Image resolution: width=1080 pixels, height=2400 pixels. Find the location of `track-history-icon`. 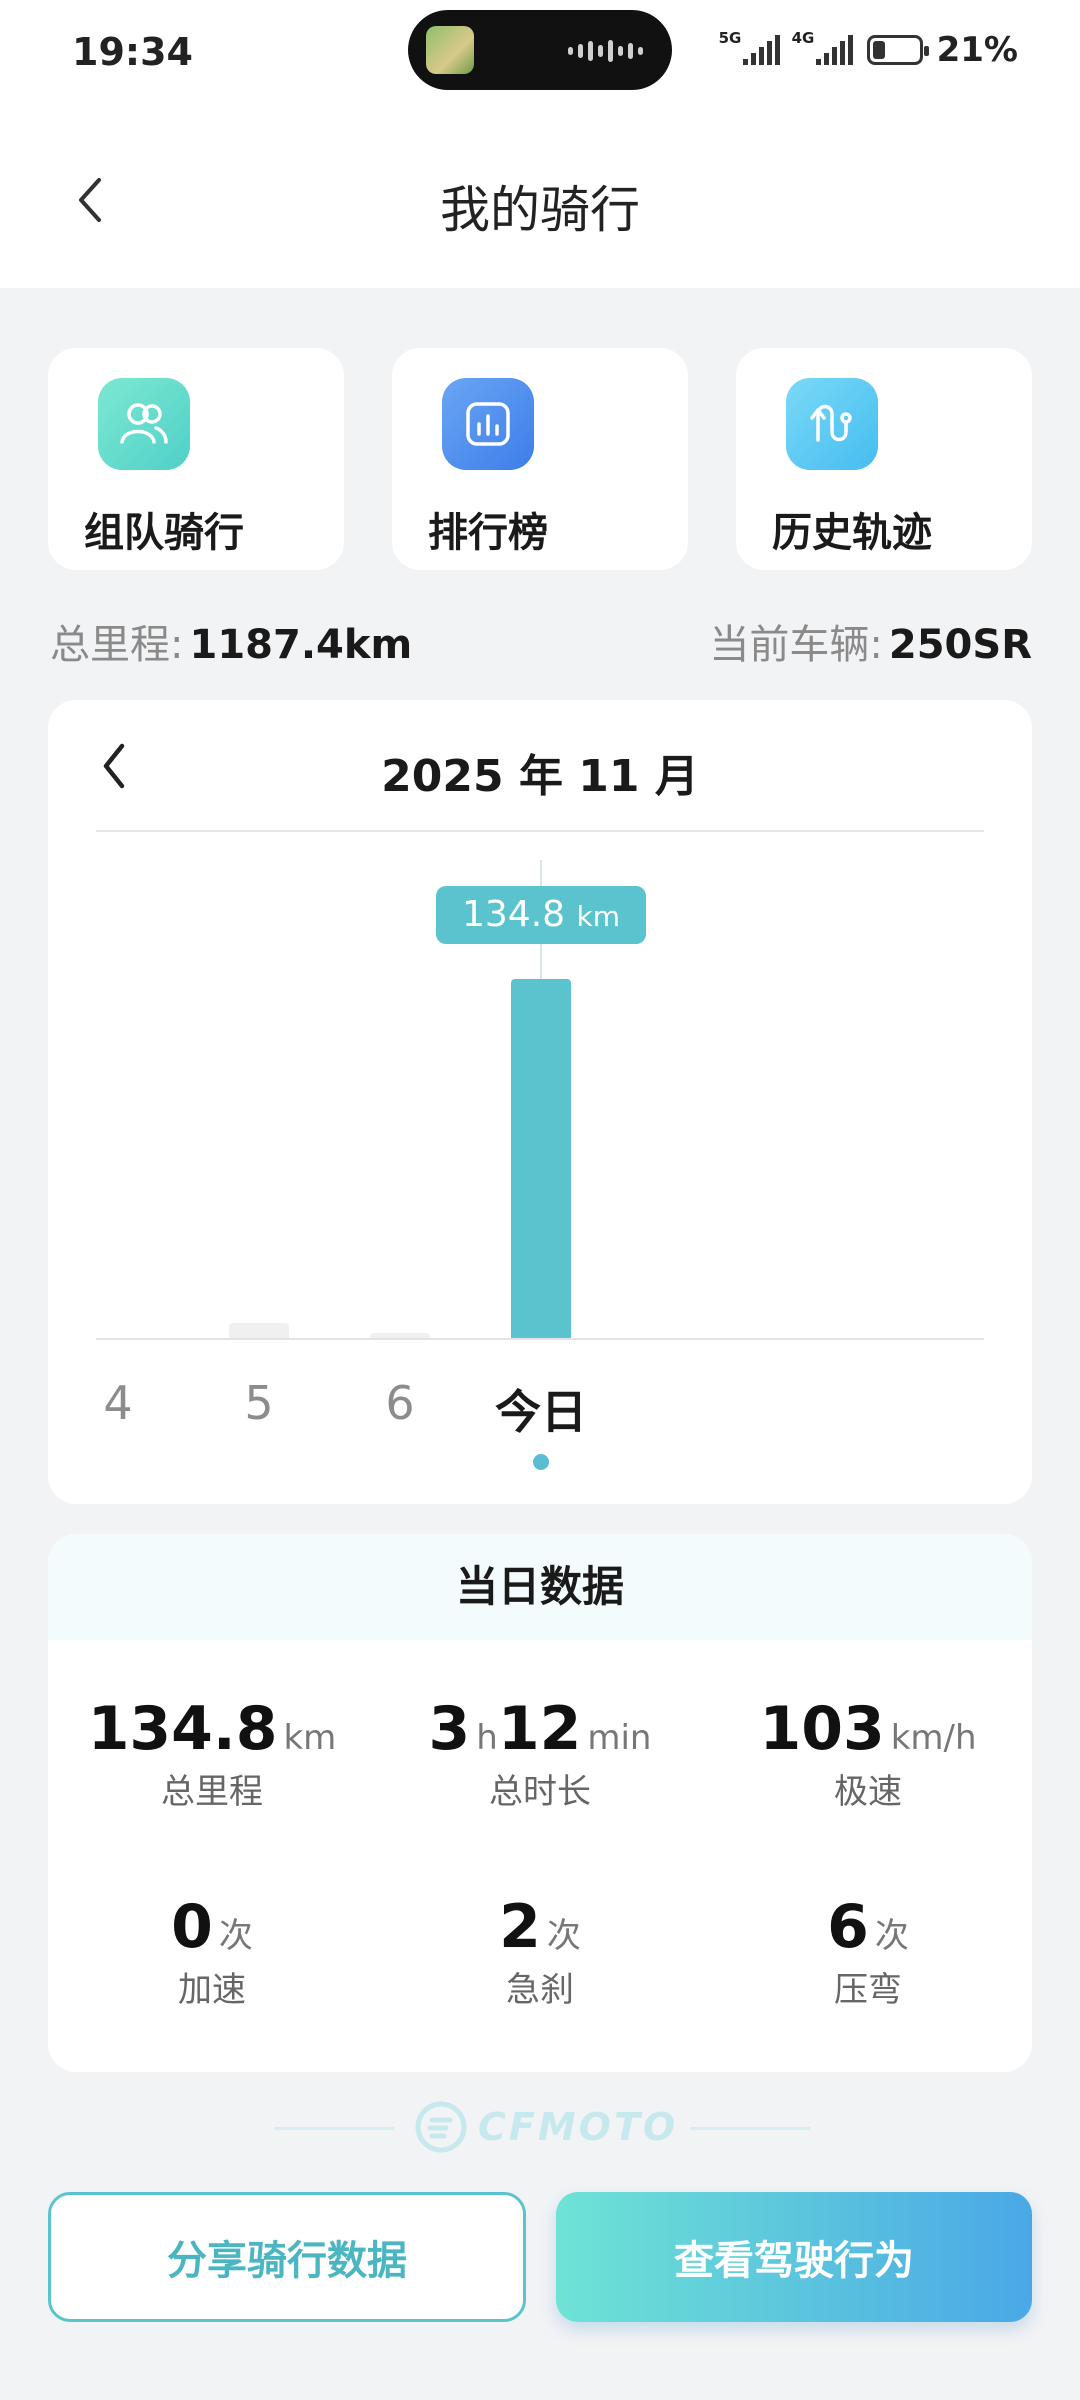

track-history-icon is located at coordinates (832, 424).